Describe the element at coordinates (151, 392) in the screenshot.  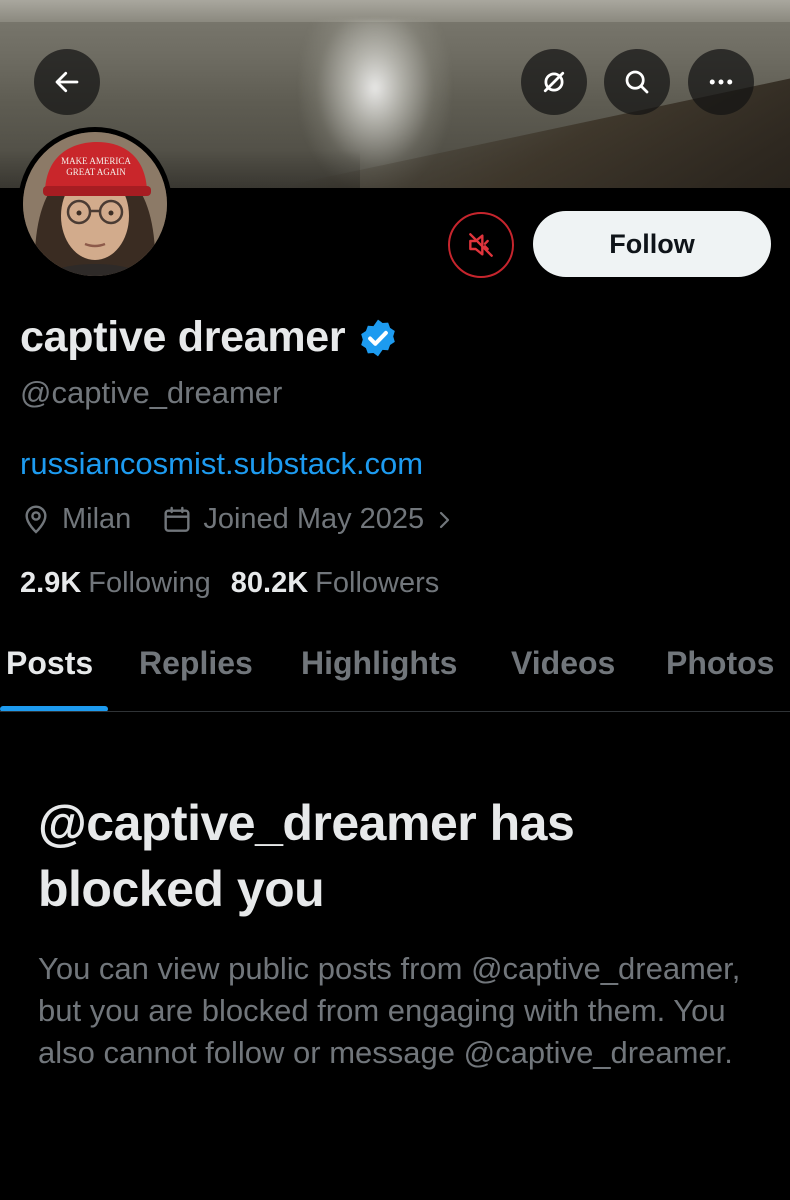
I see `handle: @captive_dreamer` at that location.